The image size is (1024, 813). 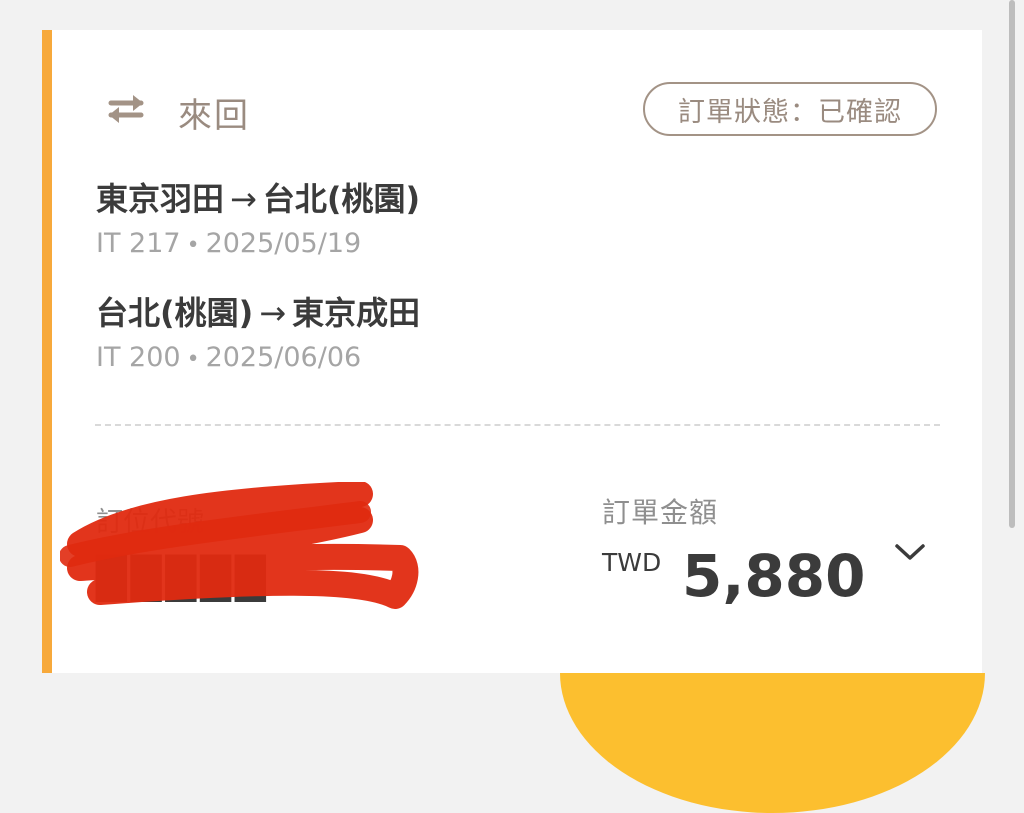 What do you see at coordinates (356, 313) in the screenshot?
I see `segment-2-destination: 東京成田` at bounding box center [356, 313].